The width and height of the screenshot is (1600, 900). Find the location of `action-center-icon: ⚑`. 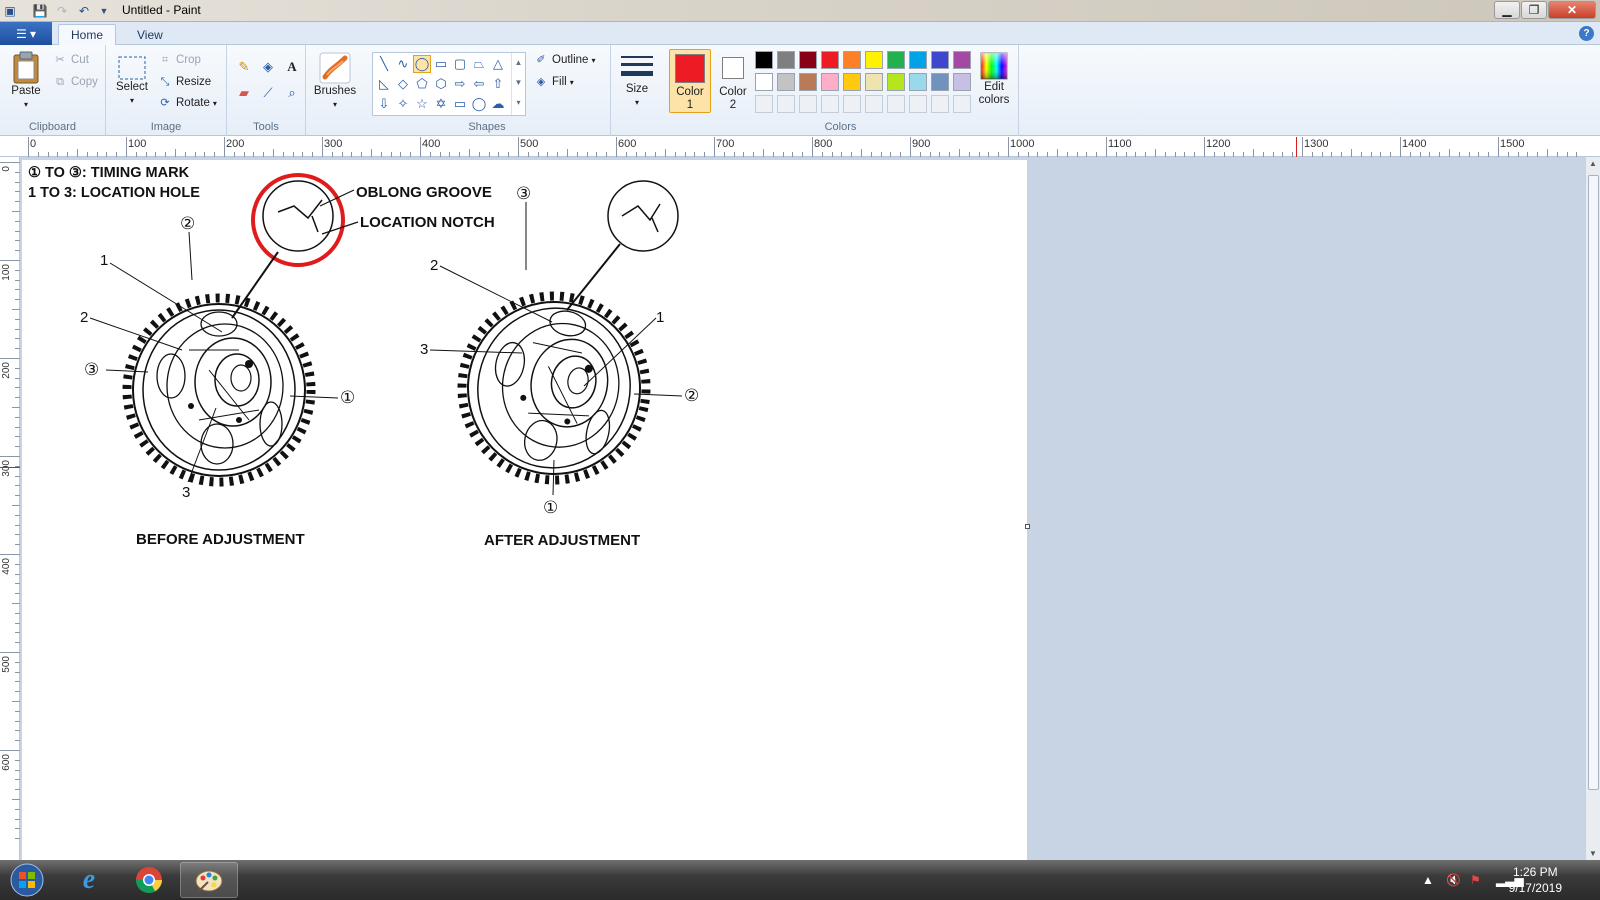

action-center-icon: ⚑ is located at coordinates (1475, 880).